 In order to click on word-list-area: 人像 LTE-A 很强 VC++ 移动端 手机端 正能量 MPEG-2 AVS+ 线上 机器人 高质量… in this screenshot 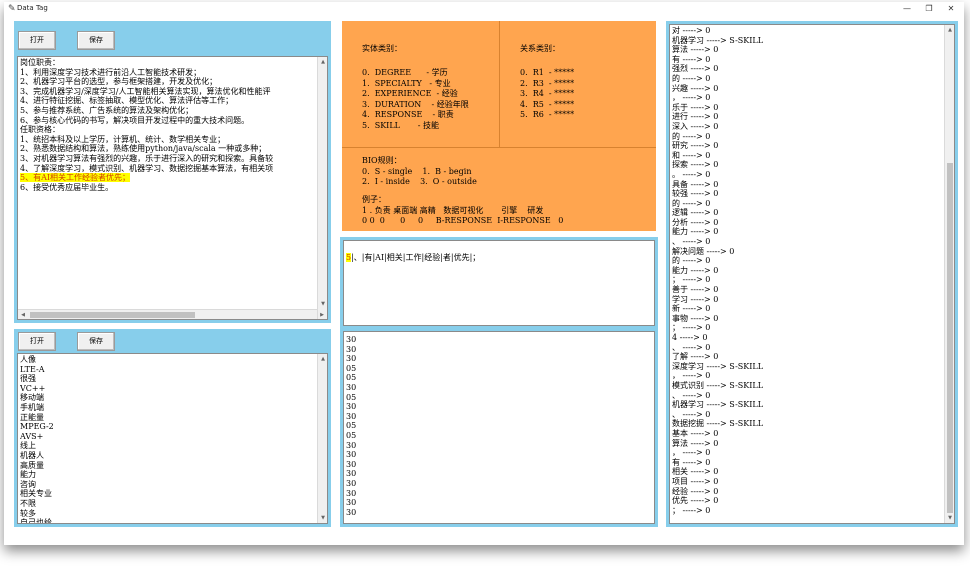, I will do `click(172, 438)`.